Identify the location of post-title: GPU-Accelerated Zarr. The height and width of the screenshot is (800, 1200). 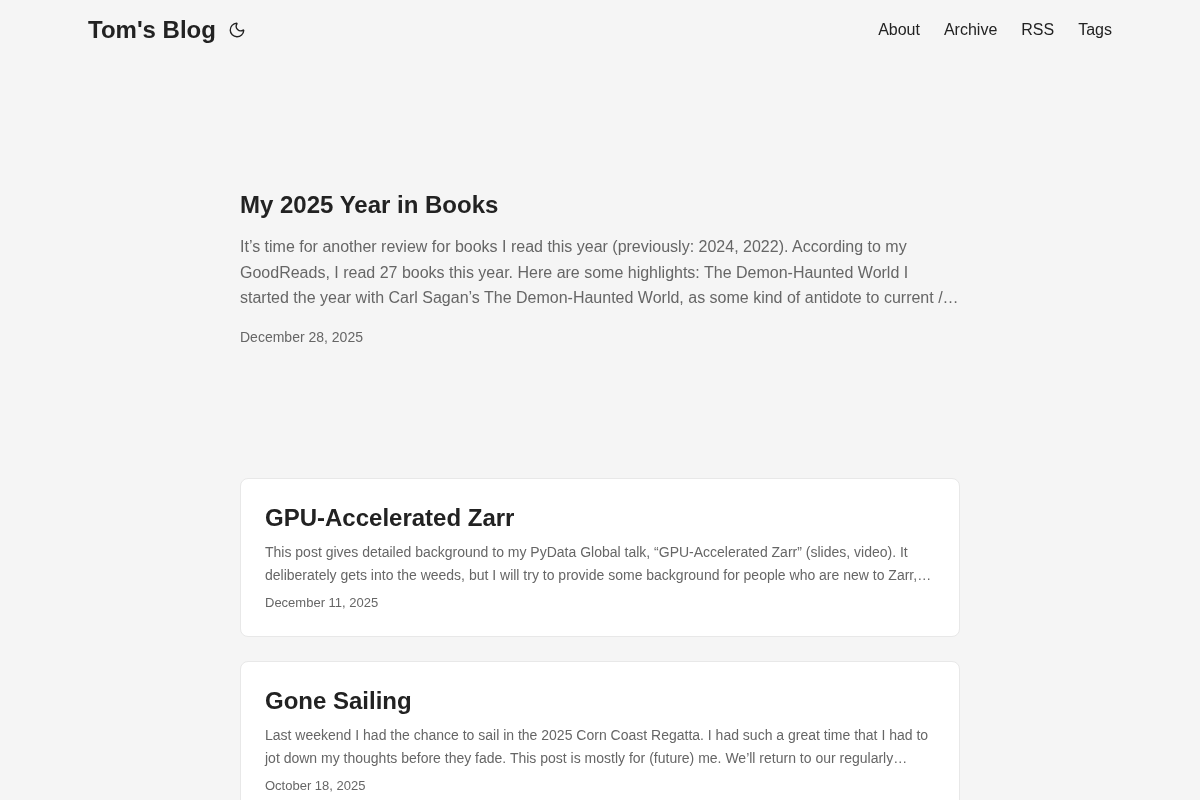
(600, 517).